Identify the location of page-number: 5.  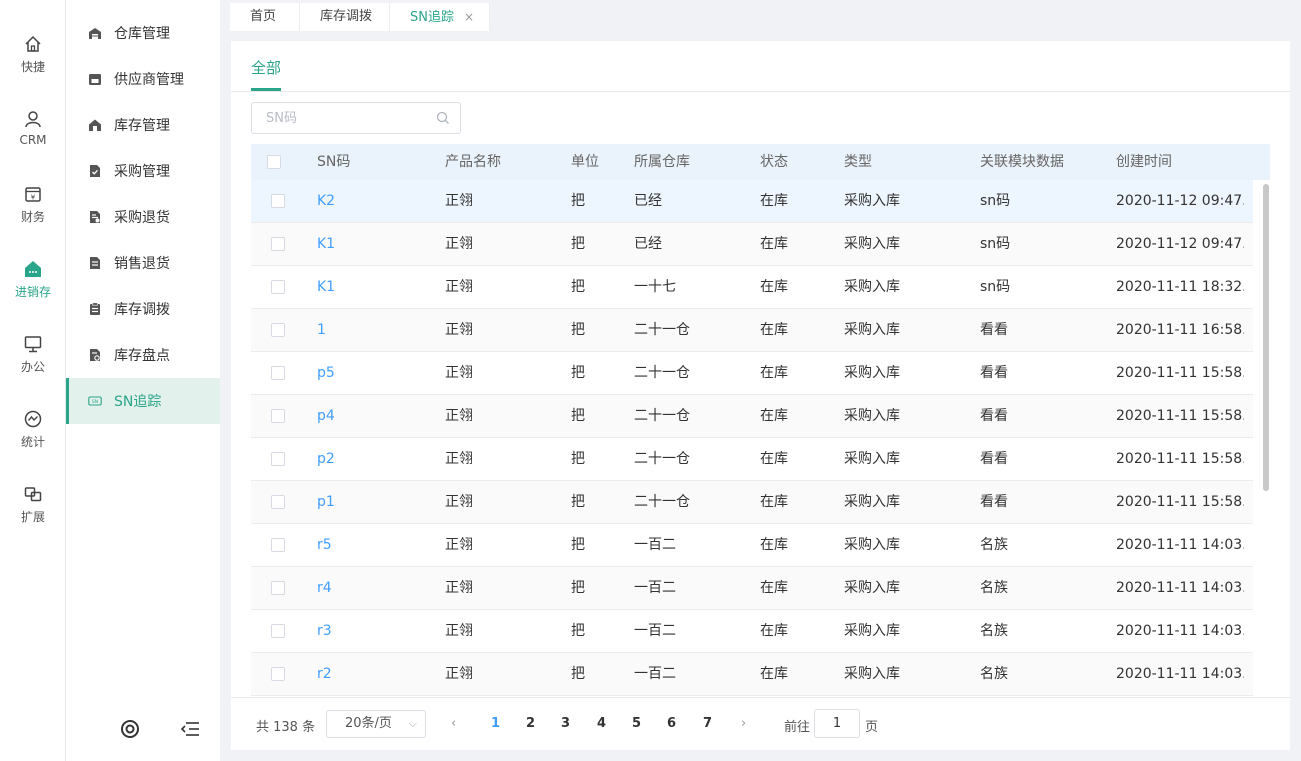
(636, 723).